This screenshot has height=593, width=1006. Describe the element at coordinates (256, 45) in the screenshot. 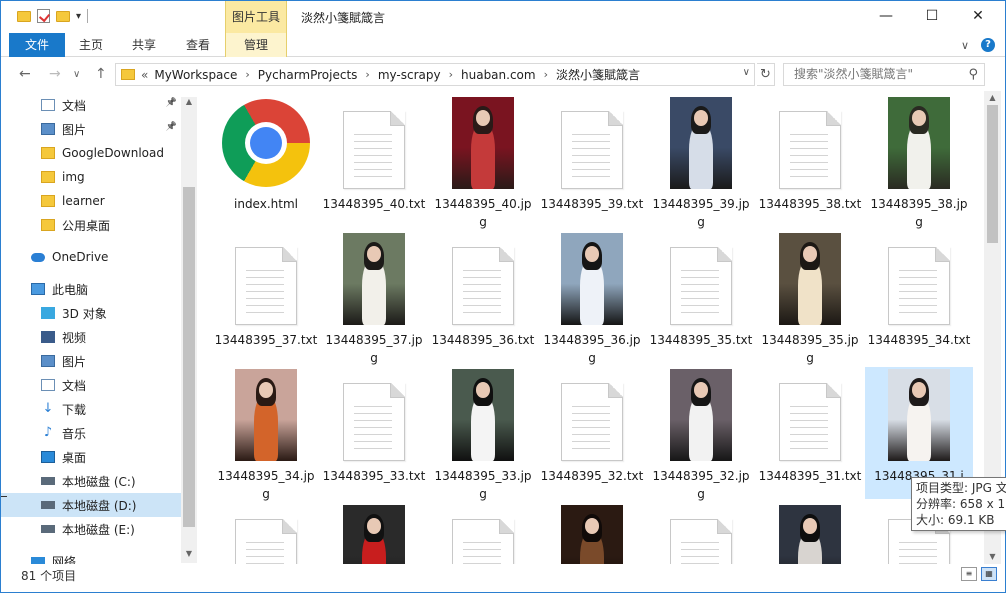

I see `tab-manage: 管理` at that location.